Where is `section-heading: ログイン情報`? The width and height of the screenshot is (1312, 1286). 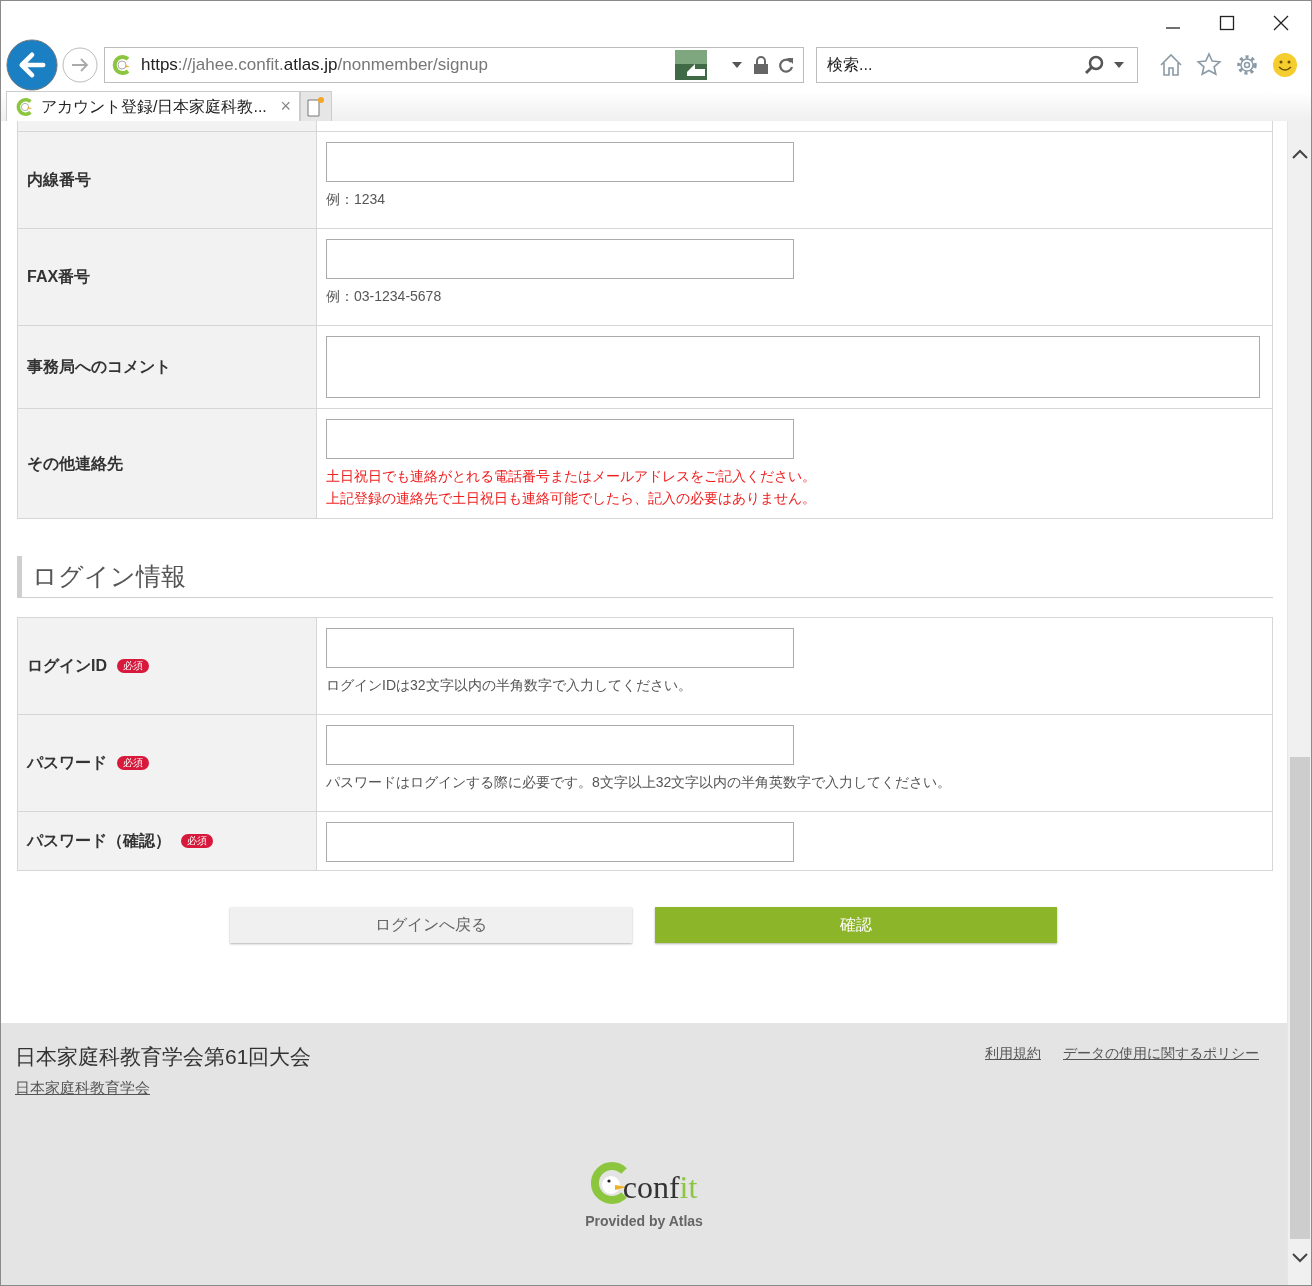
section-heading: ログイン情報 is located at coordinates (645, 577).